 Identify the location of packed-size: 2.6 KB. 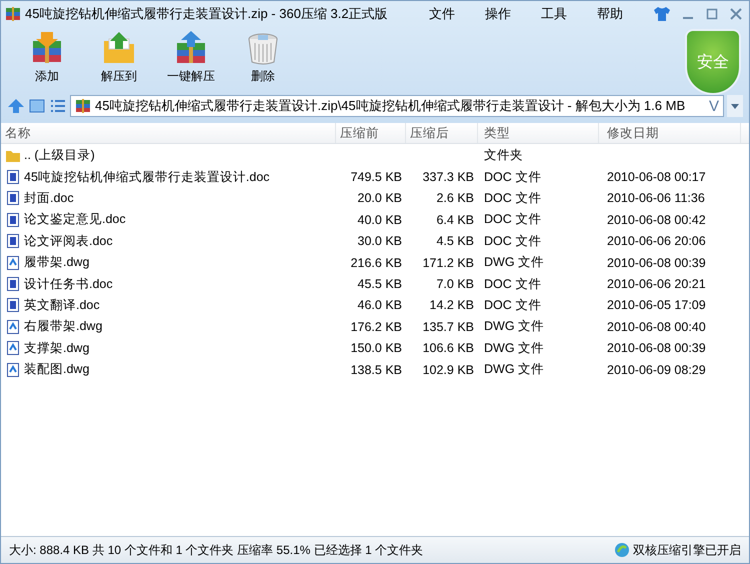
(455, 198).